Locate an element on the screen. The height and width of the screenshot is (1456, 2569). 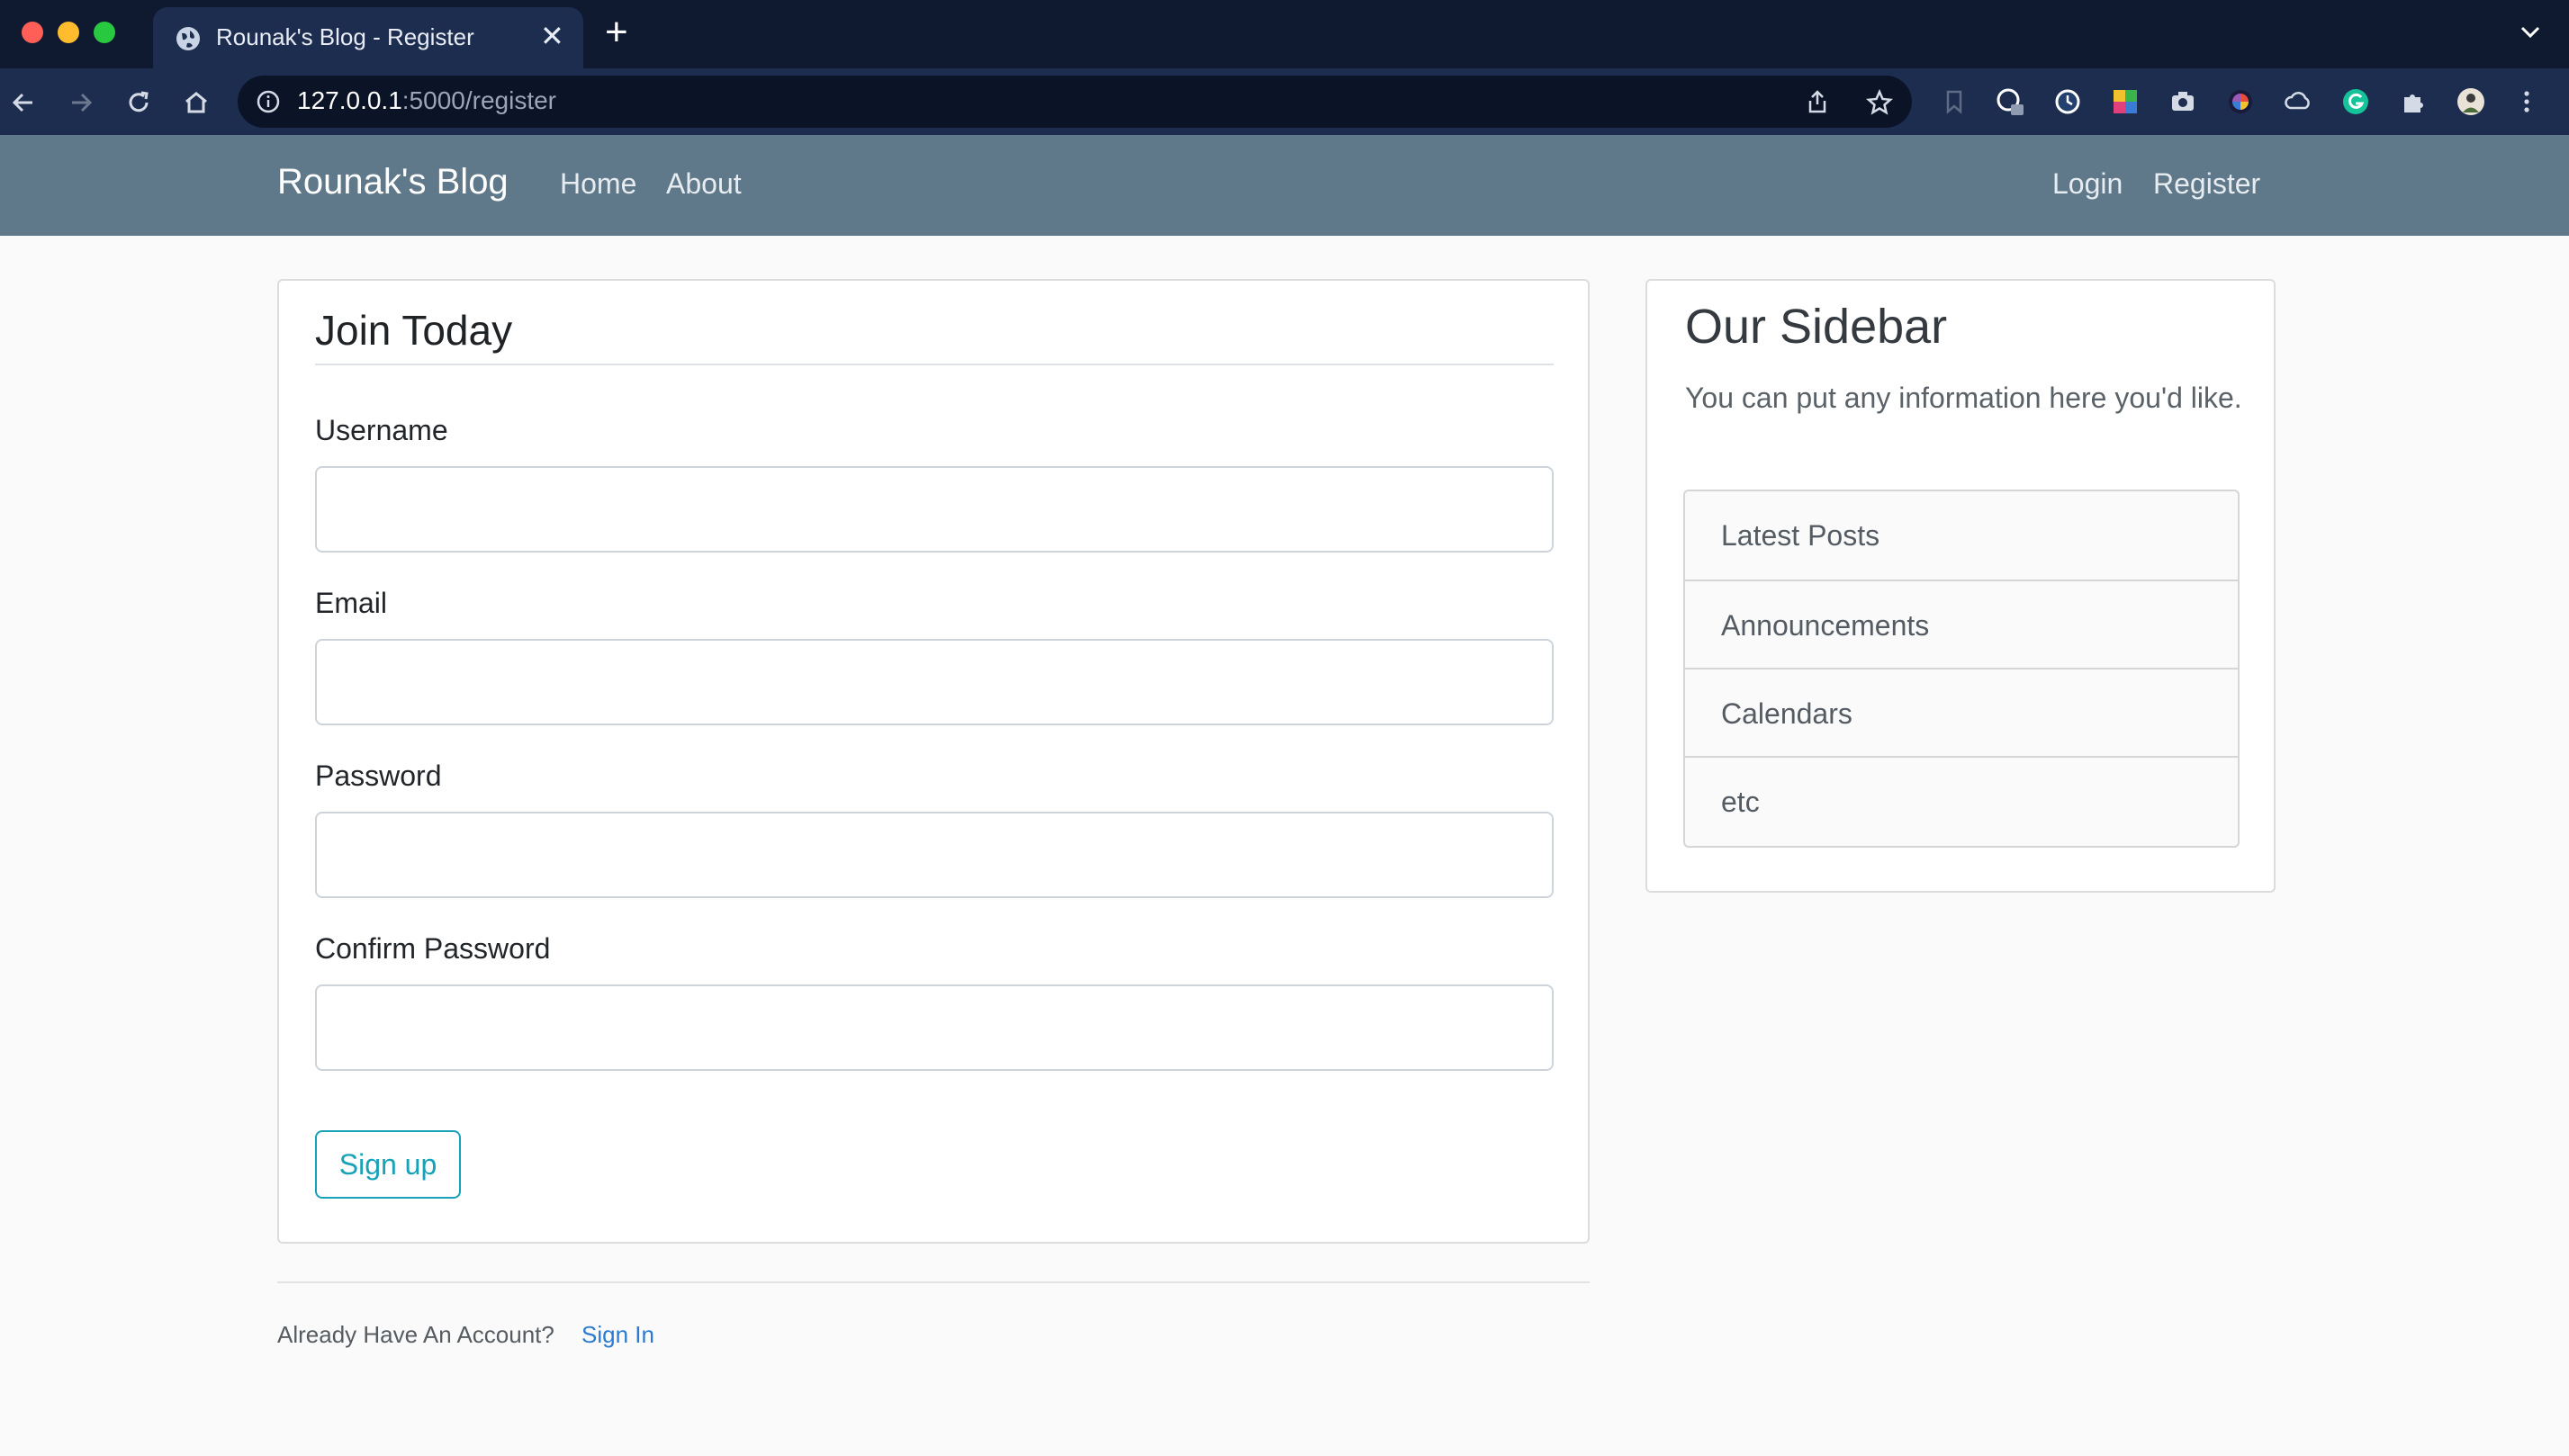
site-navbar: Rounak's Blog Home About Login Register is located at coordinates (1284, 186).